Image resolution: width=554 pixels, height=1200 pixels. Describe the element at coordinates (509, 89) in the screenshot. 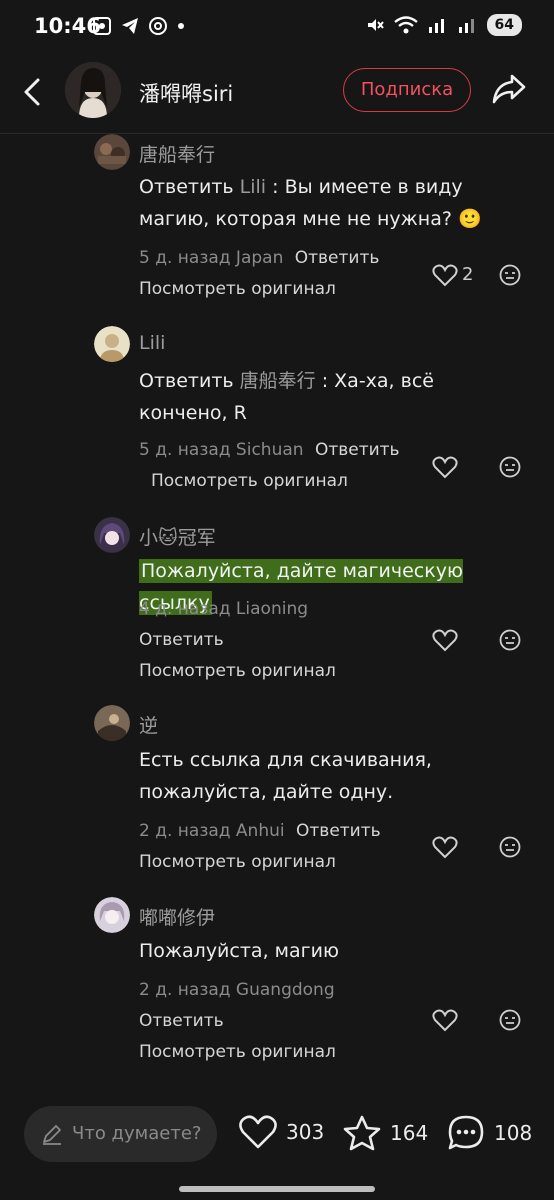

I see `share-icon` at that location.